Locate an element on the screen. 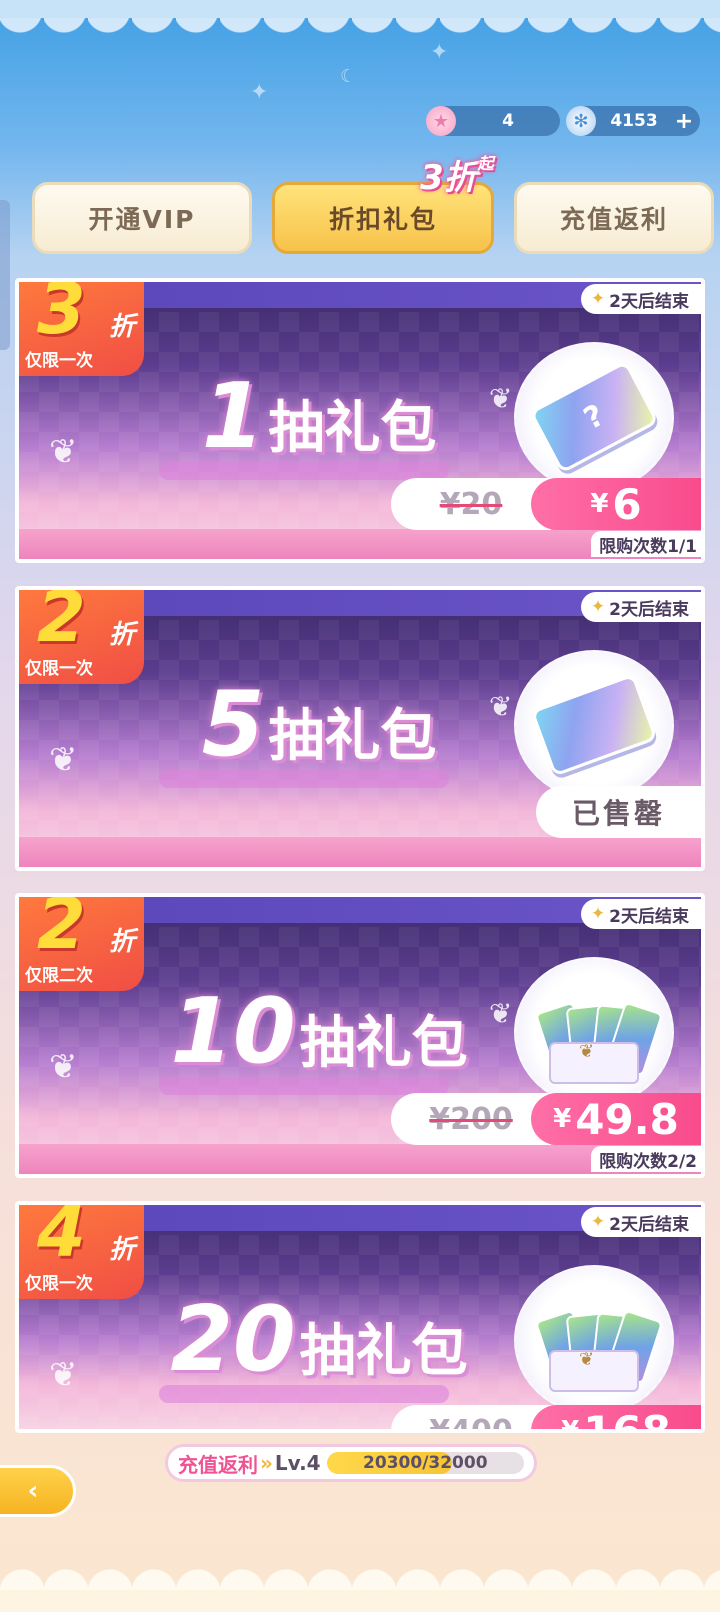  sale-price: 49.8 is located at coordinates (627, 1119).